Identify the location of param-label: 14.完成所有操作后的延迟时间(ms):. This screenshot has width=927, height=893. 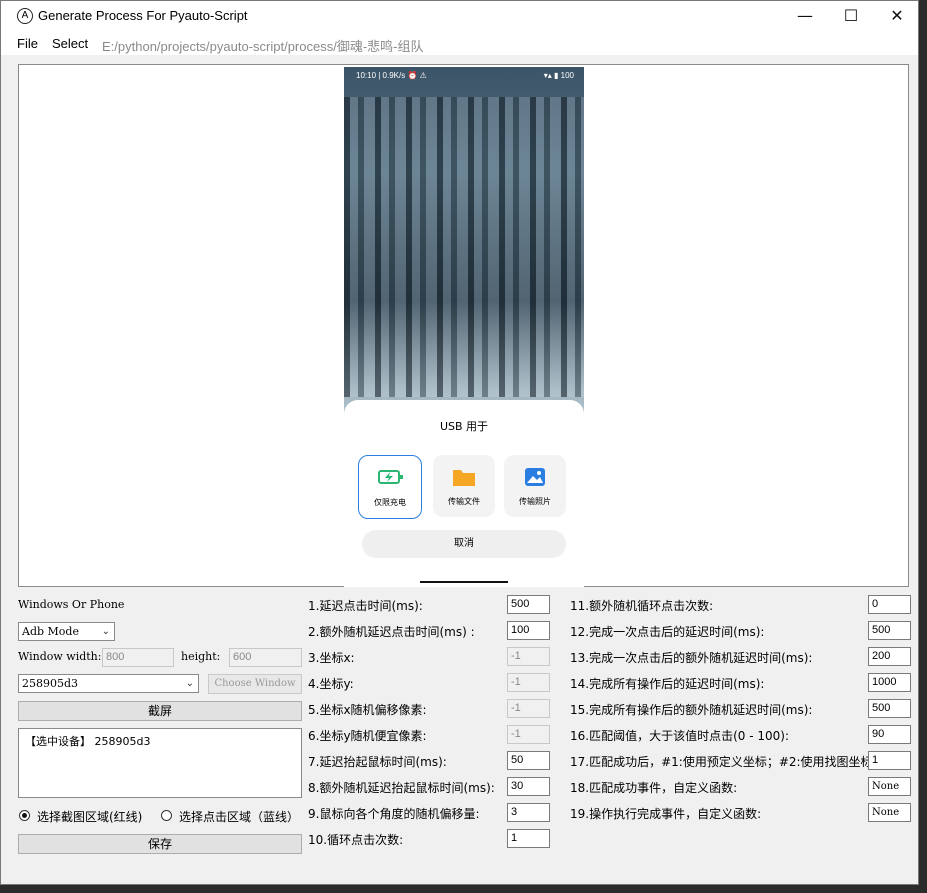
(667, 684).